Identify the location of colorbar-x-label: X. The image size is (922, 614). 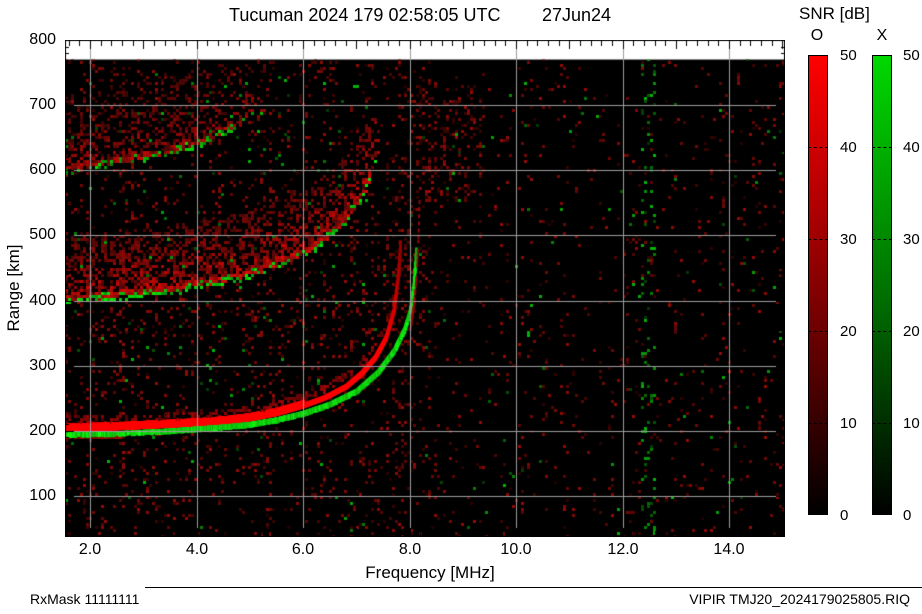
(882, 35).